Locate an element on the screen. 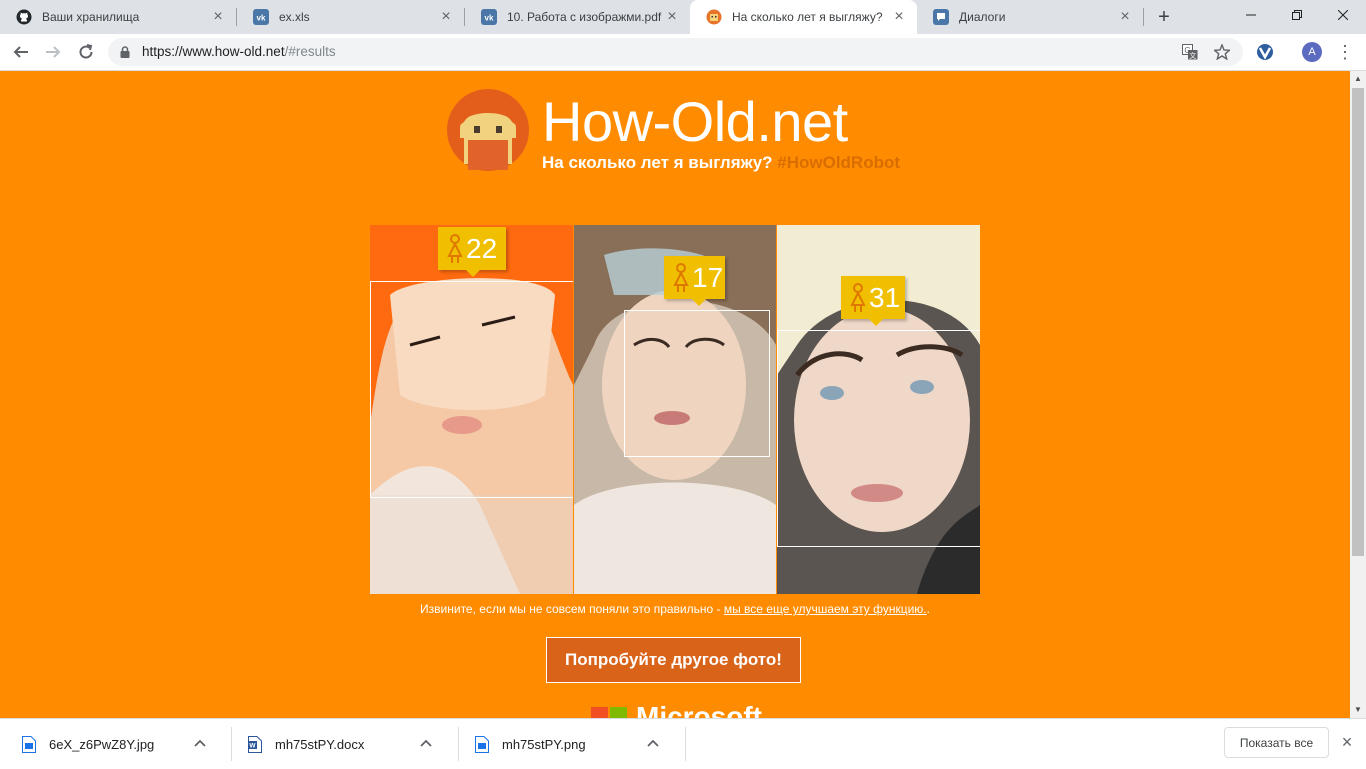 Image resolution: width=1366 pixels, height=769 pixels. scroll-up-icon: ▲ is located at coordinates (1358, 79).